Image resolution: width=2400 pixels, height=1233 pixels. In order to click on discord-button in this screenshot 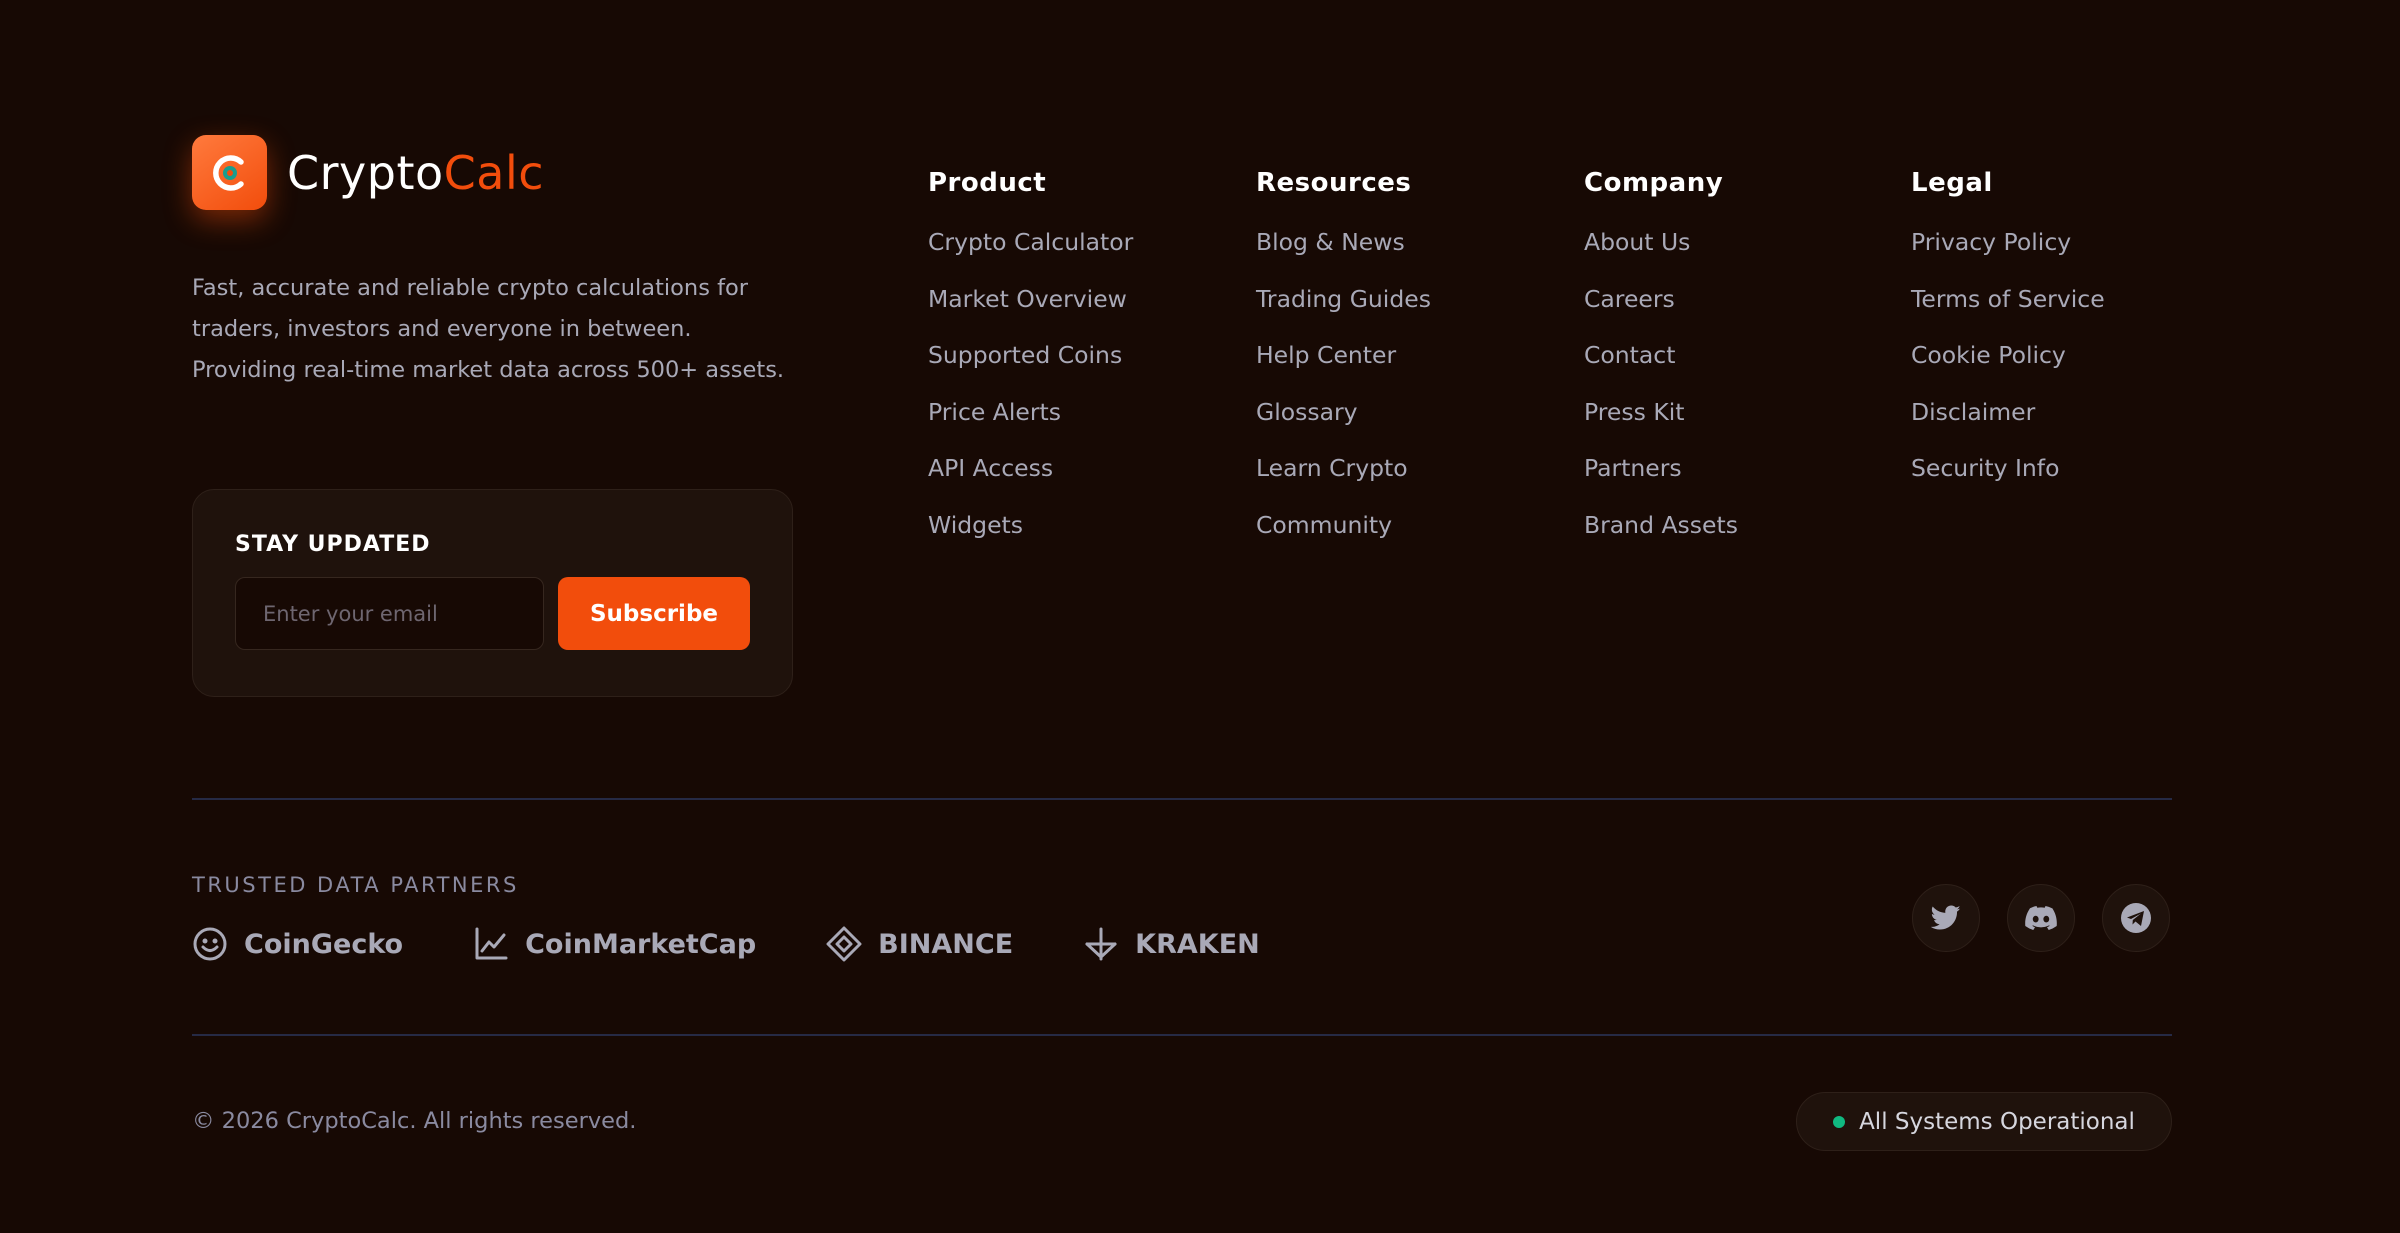, I will do `click(2041, 918)`.